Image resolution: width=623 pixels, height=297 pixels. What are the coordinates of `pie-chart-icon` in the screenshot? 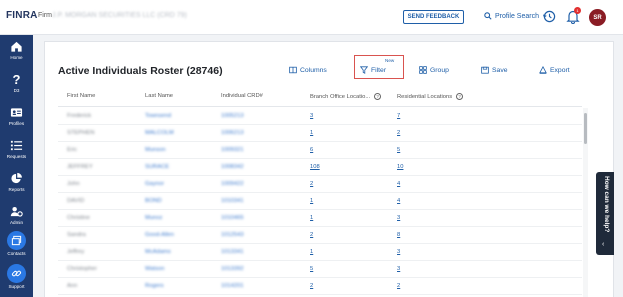 It's located at (16, 178).